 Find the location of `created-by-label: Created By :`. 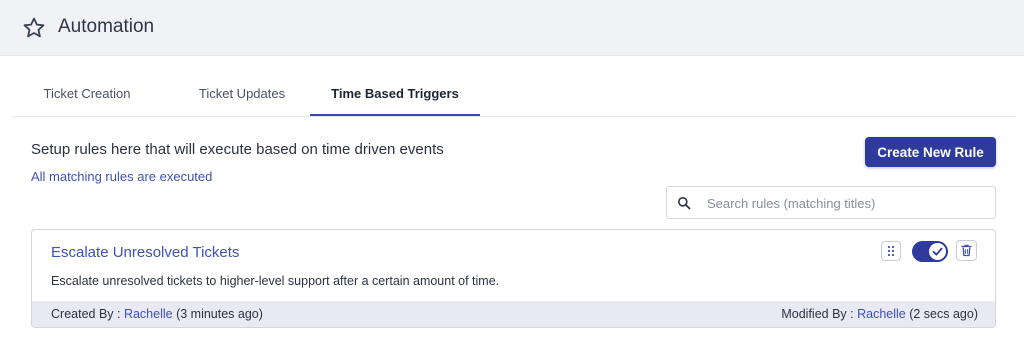

created-by-label: Created By : is located at coordinates (87, 314).